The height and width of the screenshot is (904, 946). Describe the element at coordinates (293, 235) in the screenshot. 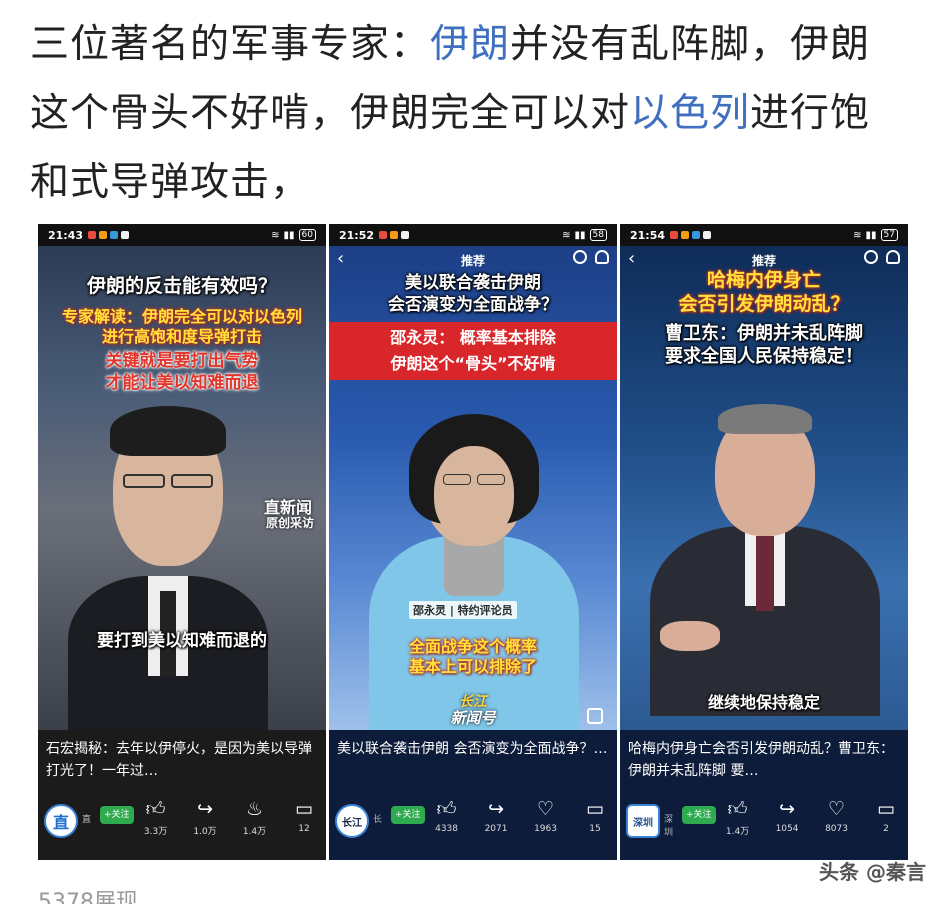

I see `status-right: ≋ ▮▮ 60` at that location.